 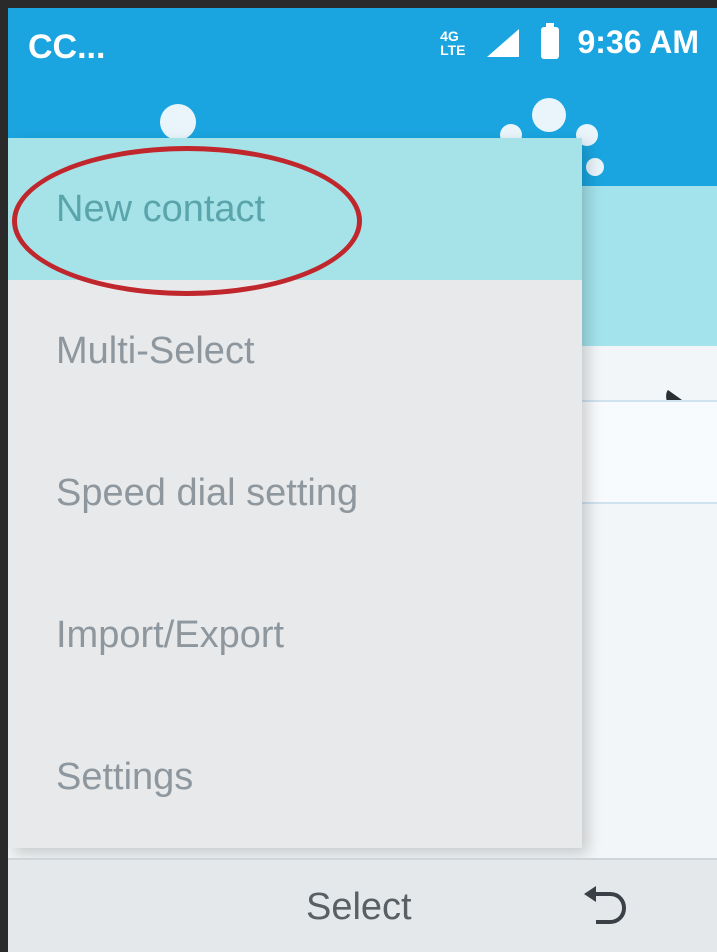 I want to click on network-type-badge: 4G LTE, so click(x=452, y=43).